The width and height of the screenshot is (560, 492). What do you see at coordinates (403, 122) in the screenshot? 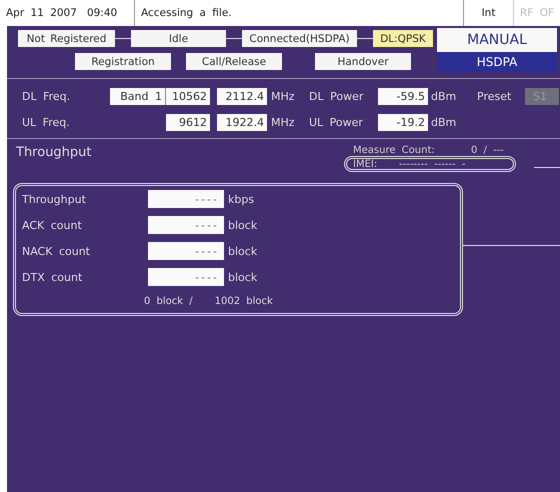
I see `power-field: -19.2` at bounding box center [403, 122].